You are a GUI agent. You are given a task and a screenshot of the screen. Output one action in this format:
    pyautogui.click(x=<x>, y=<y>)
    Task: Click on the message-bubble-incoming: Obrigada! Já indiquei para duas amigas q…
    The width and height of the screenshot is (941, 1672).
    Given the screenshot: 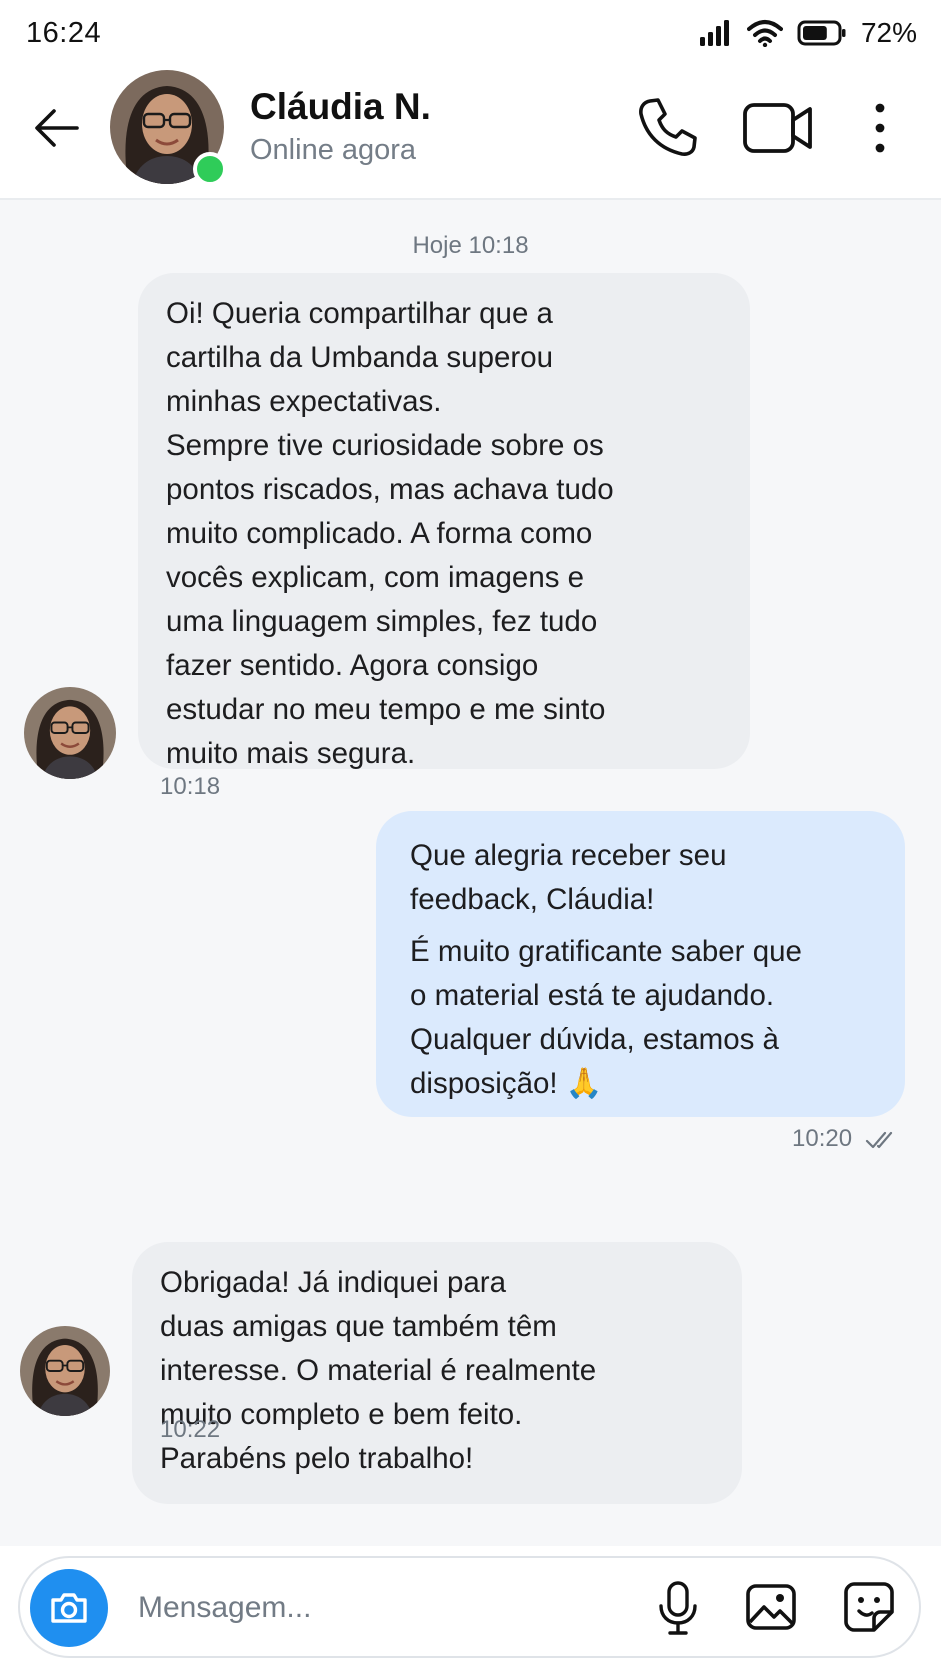 What is the action you would take?
    pyautogui.click(x=437, y=1373)
    